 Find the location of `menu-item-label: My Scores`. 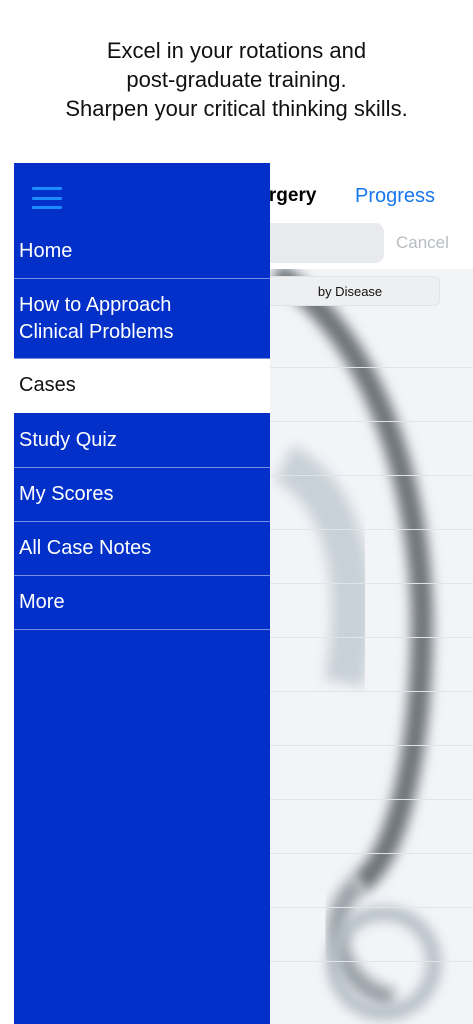

menu-item-label: My Scores is located at coordinates (66, 494).